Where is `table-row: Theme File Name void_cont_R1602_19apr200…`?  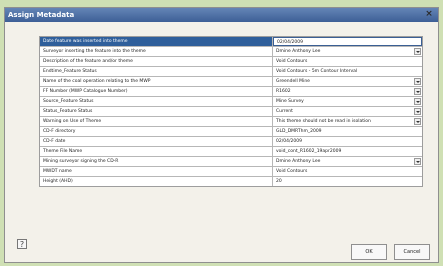 table-row: Theme File Name void_cont_R1602_19apr200… is located at coordinates (231, 152).